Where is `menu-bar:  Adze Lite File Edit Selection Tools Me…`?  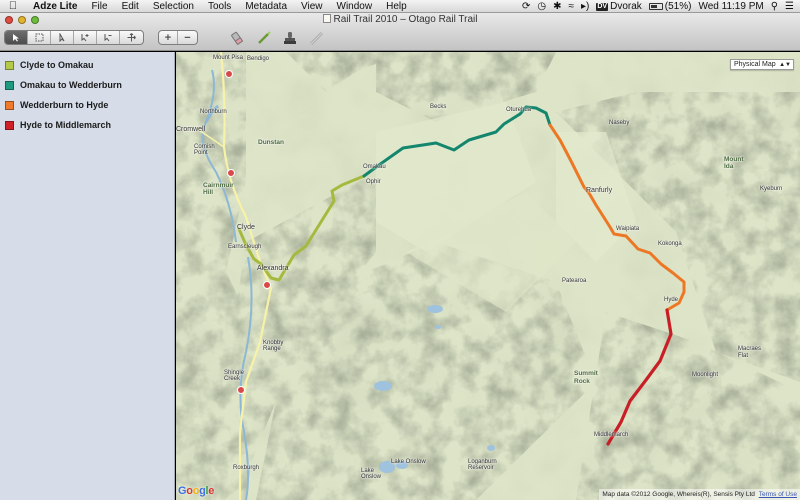
menu-bar:  Adze Lite File Edit Selection Tools Me… is located at coordinates (400, 6).